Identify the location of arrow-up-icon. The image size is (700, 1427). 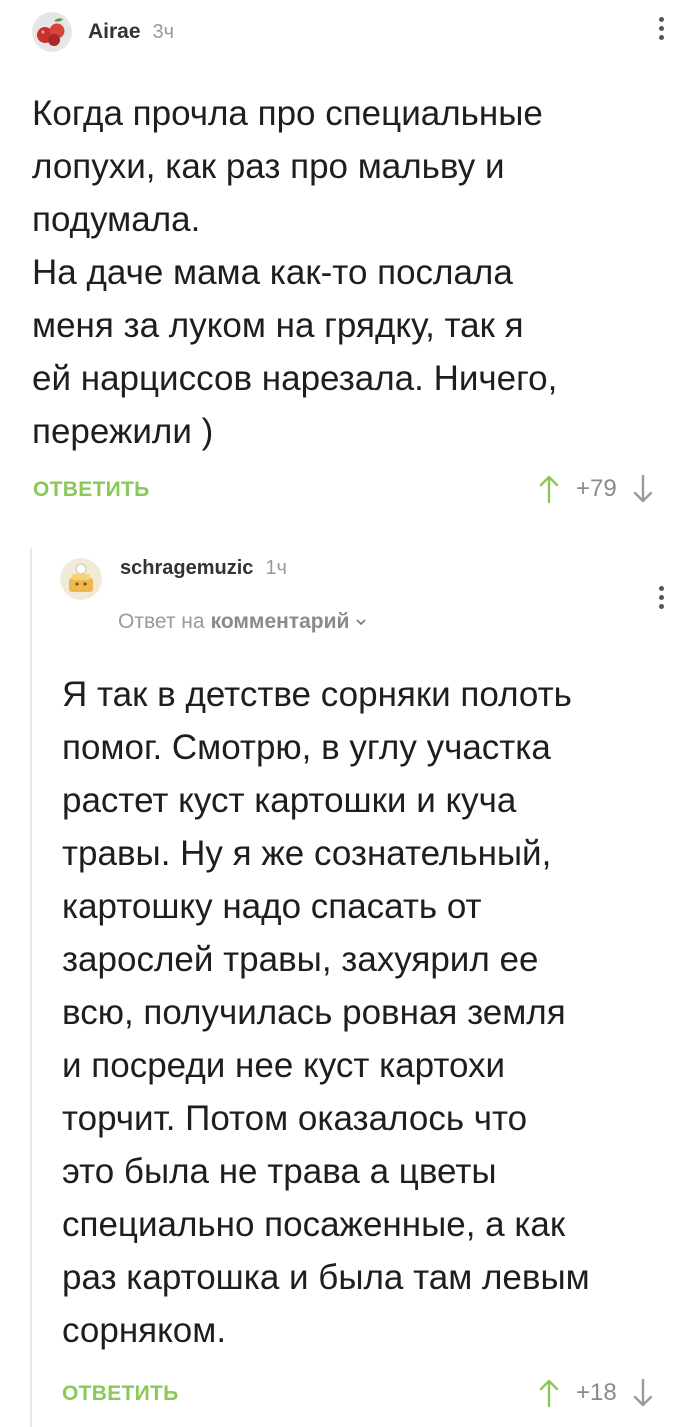
(549, 1393).